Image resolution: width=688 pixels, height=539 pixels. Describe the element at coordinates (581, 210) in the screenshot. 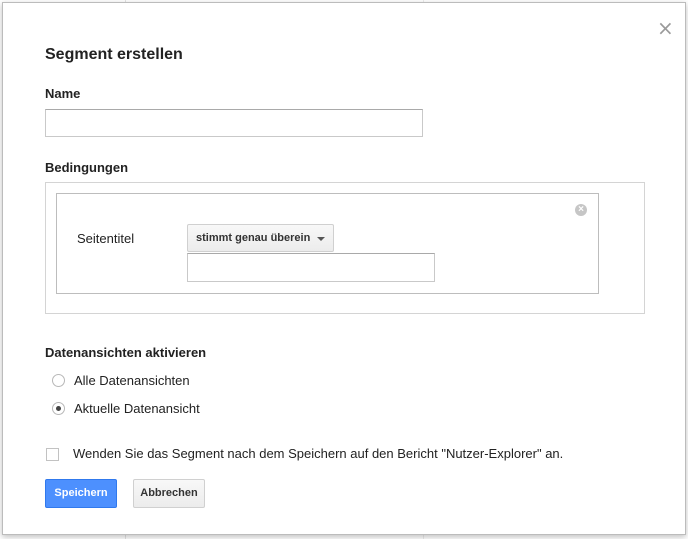

I see `remove-circle-icon: ×` at that location.